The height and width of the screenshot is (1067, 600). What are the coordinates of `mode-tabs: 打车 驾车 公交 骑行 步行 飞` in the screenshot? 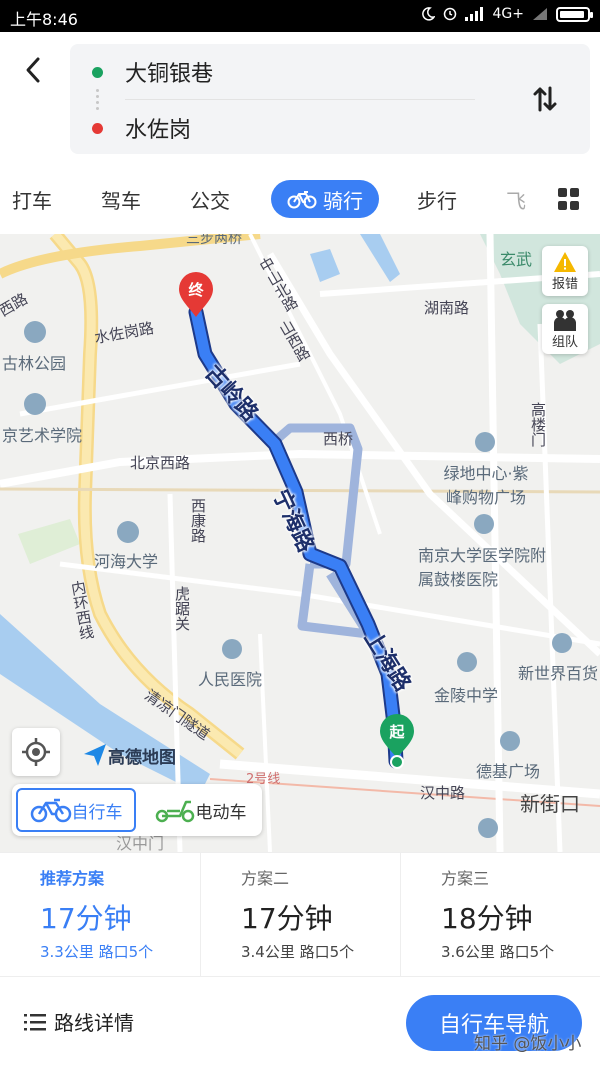 It's located at (300, 198).